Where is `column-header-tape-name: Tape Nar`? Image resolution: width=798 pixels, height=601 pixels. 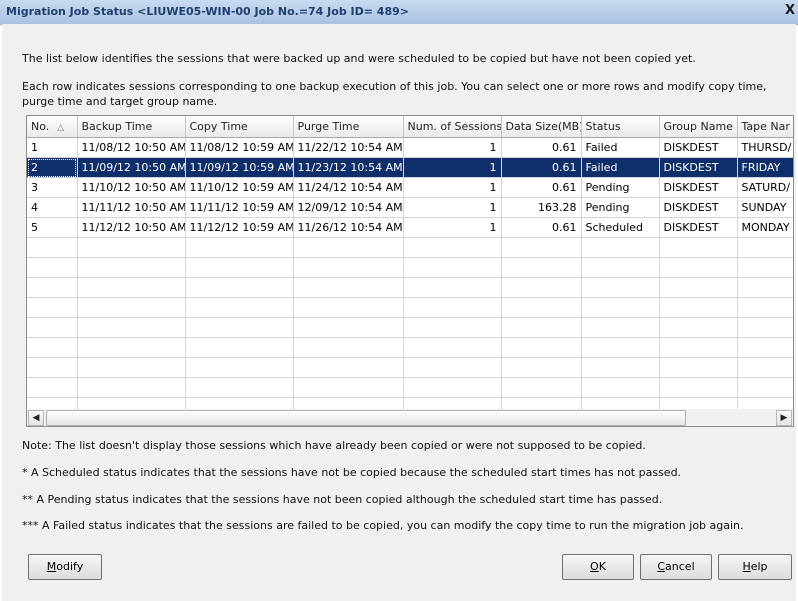
column-header-tape-name: Tape Nar is located at coordinates (765, 127).